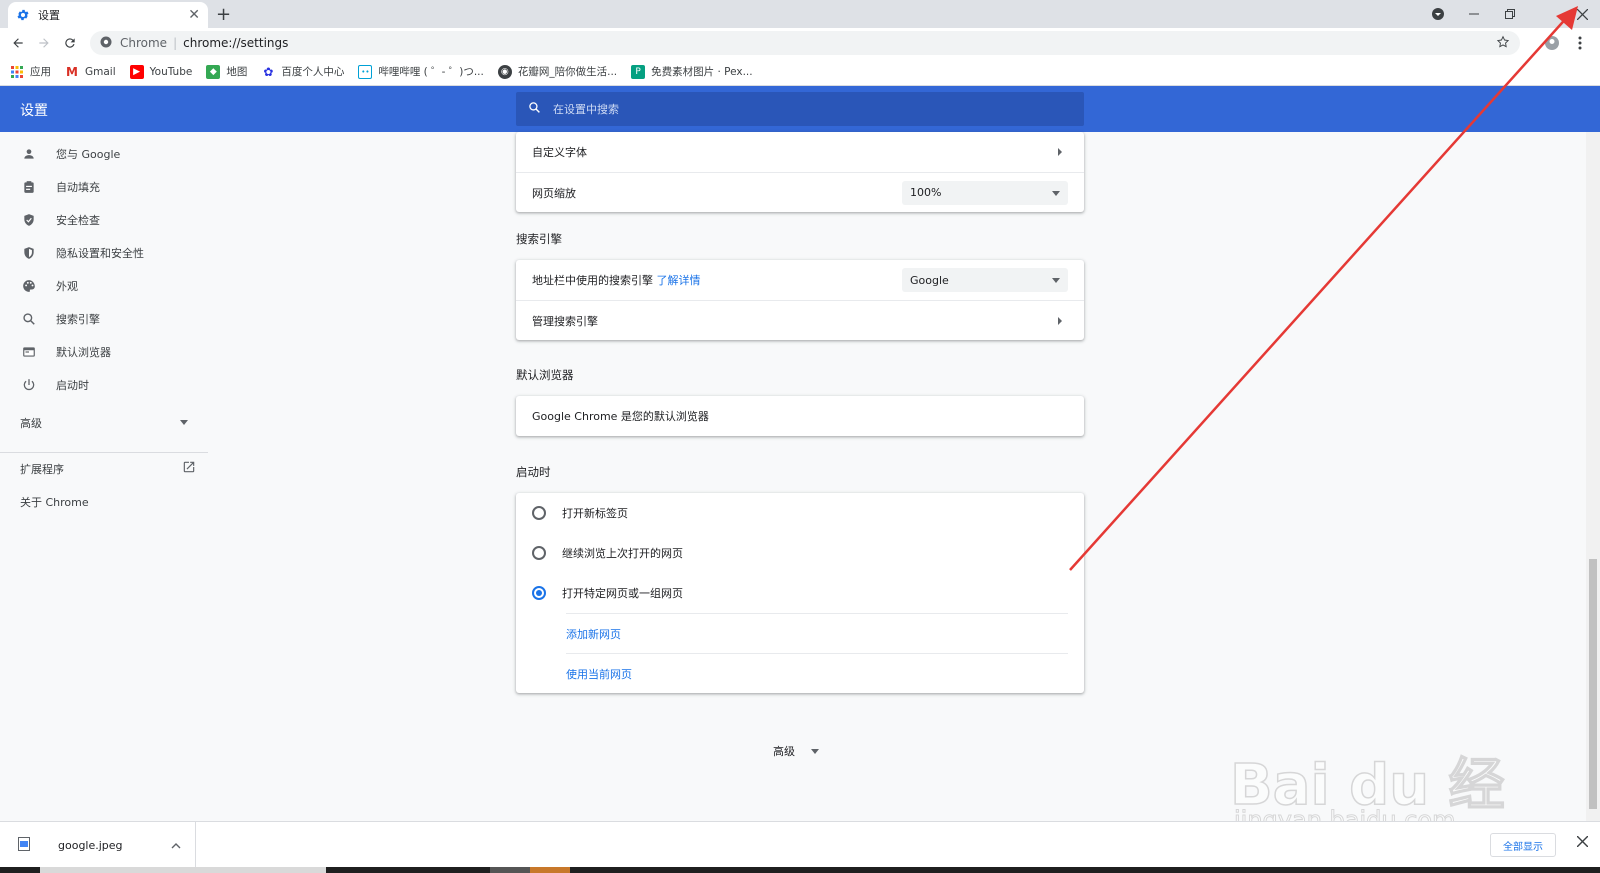 This screenshot has width=1600, height=873. What do you see at coordinates (599, 674) in the screenshot?
I see `use-current-pages-link: 使用当前网页` at bounding box center [599, 674].